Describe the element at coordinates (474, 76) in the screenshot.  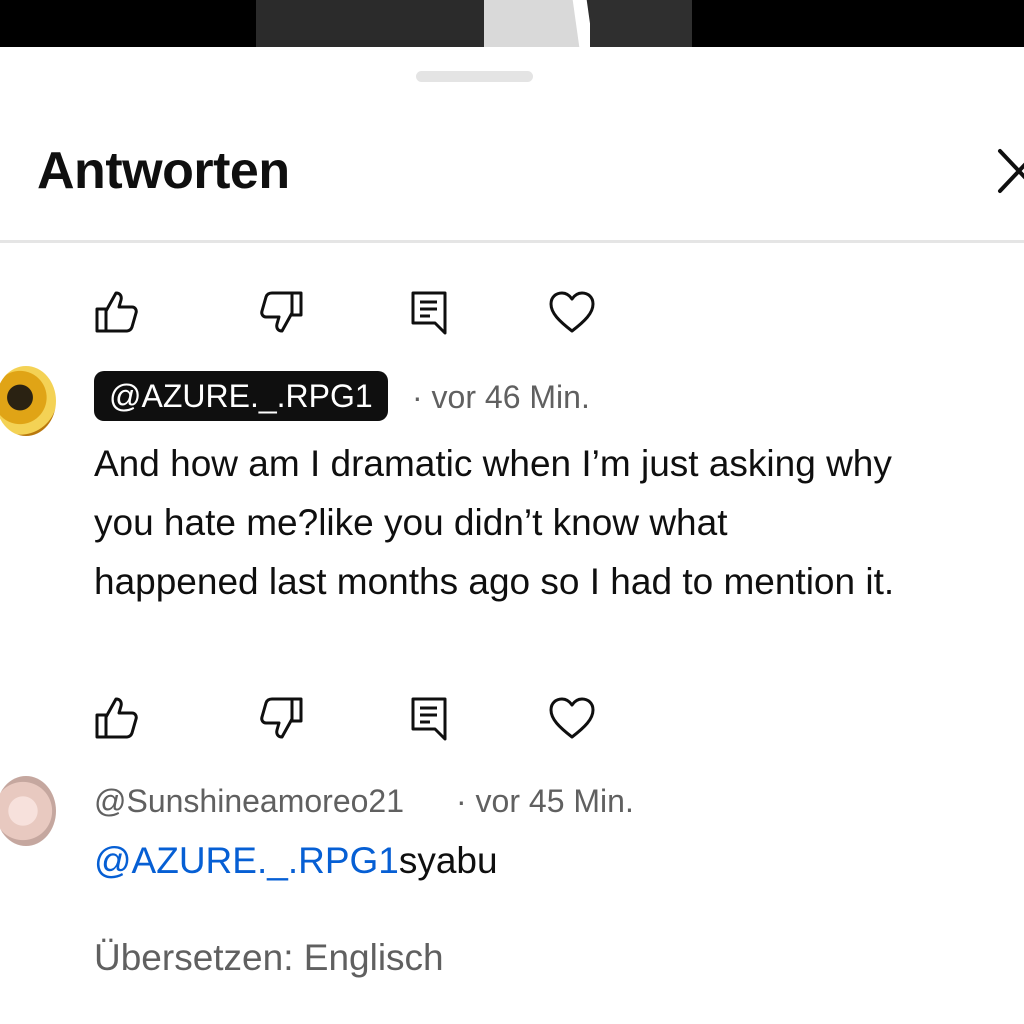
I see `drag-handle` at that location.